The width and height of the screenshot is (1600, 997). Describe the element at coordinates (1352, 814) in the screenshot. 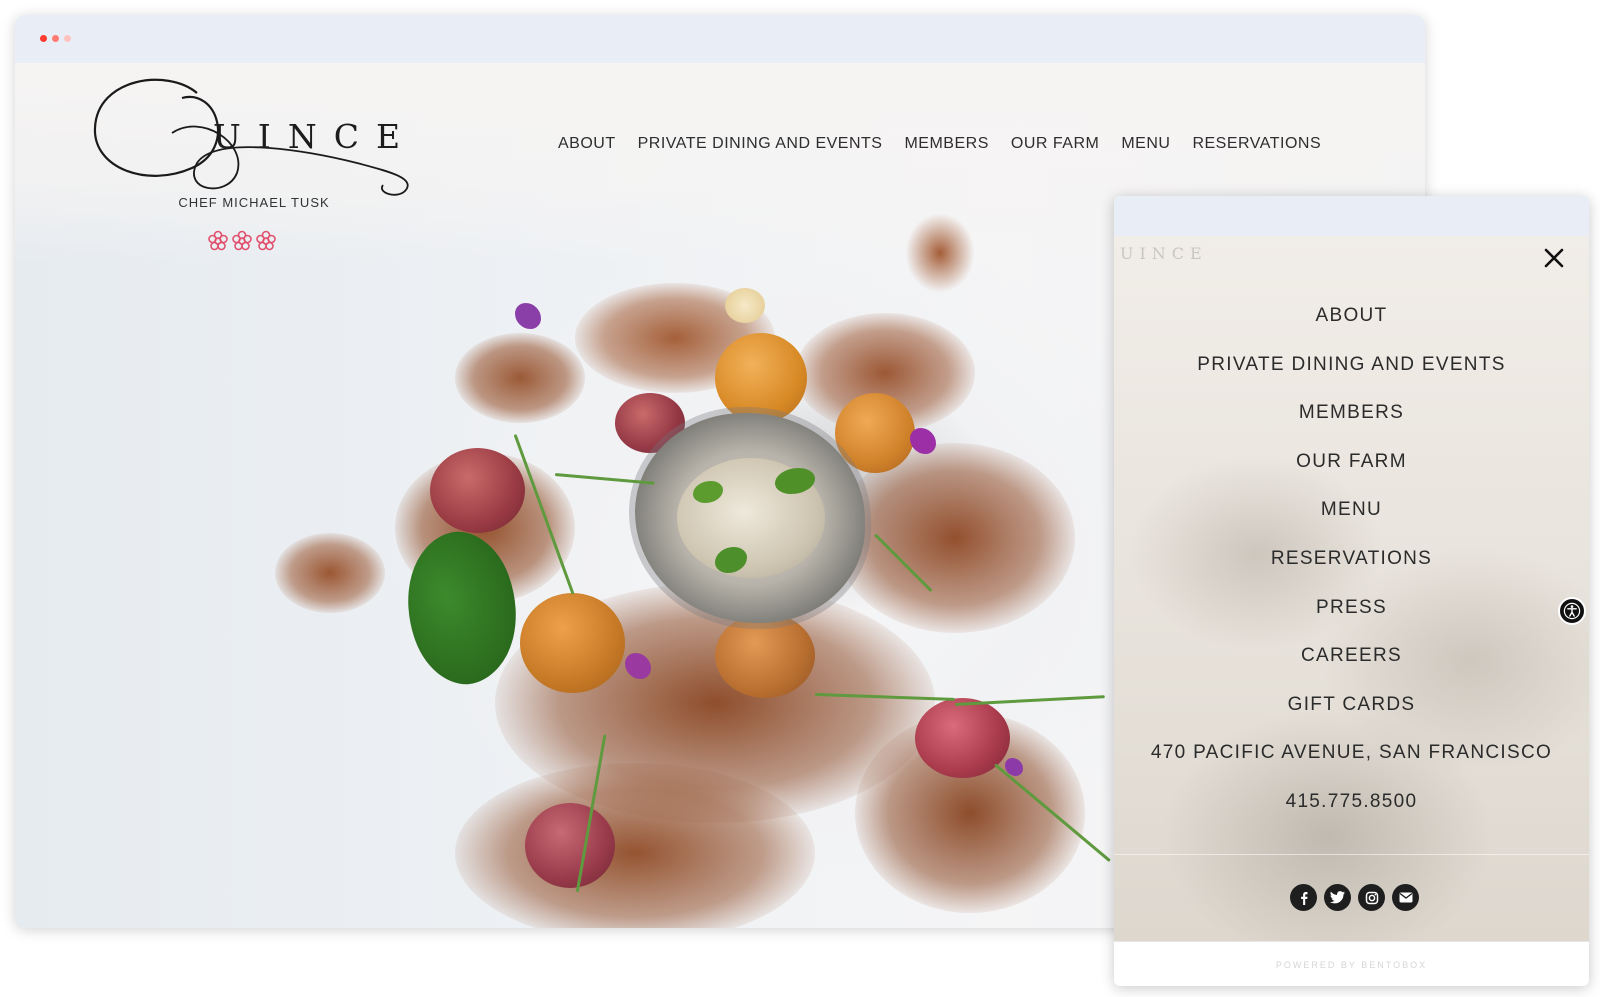

I see `mobile-menu-phone: 415.775.8500` at that location.